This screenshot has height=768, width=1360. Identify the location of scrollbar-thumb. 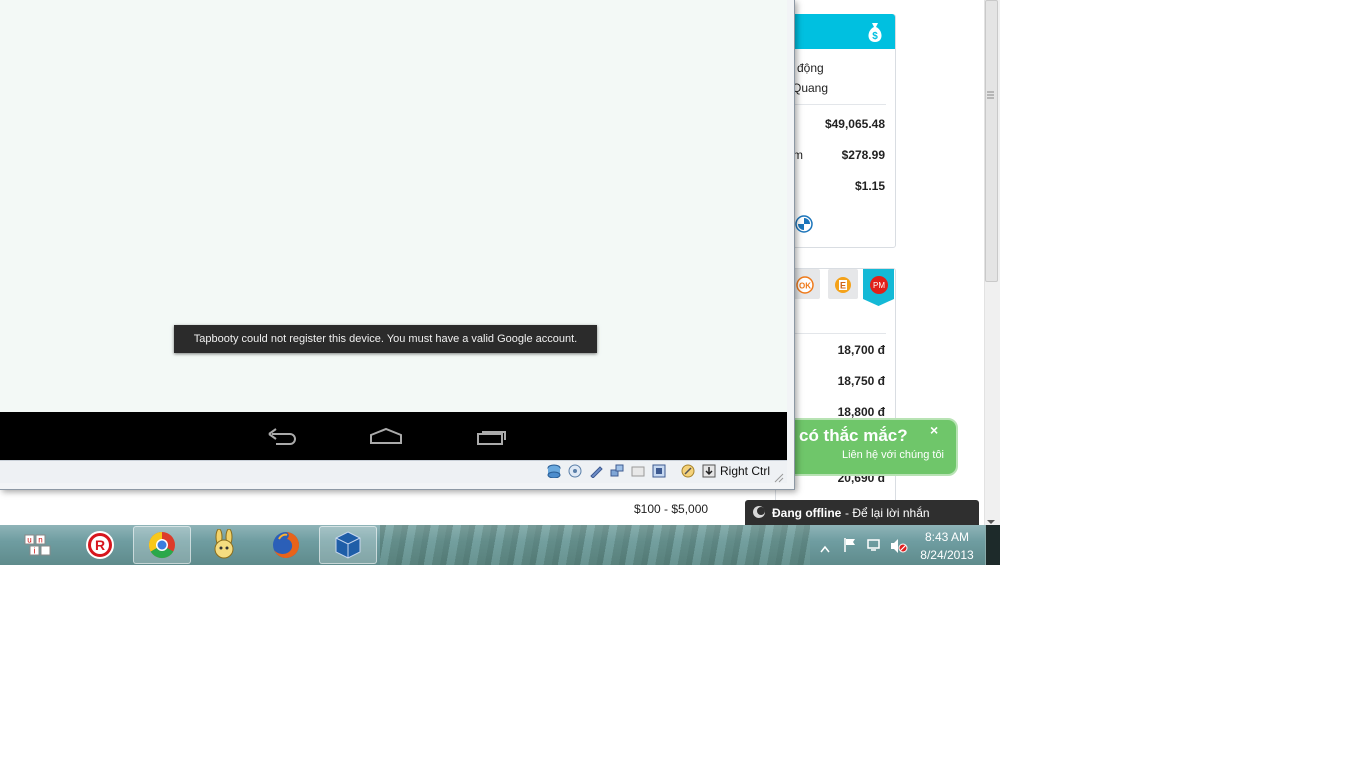
(991, 141).